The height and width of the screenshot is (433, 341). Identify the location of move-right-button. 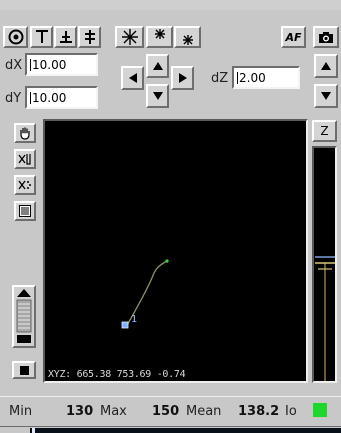
(182, 78).